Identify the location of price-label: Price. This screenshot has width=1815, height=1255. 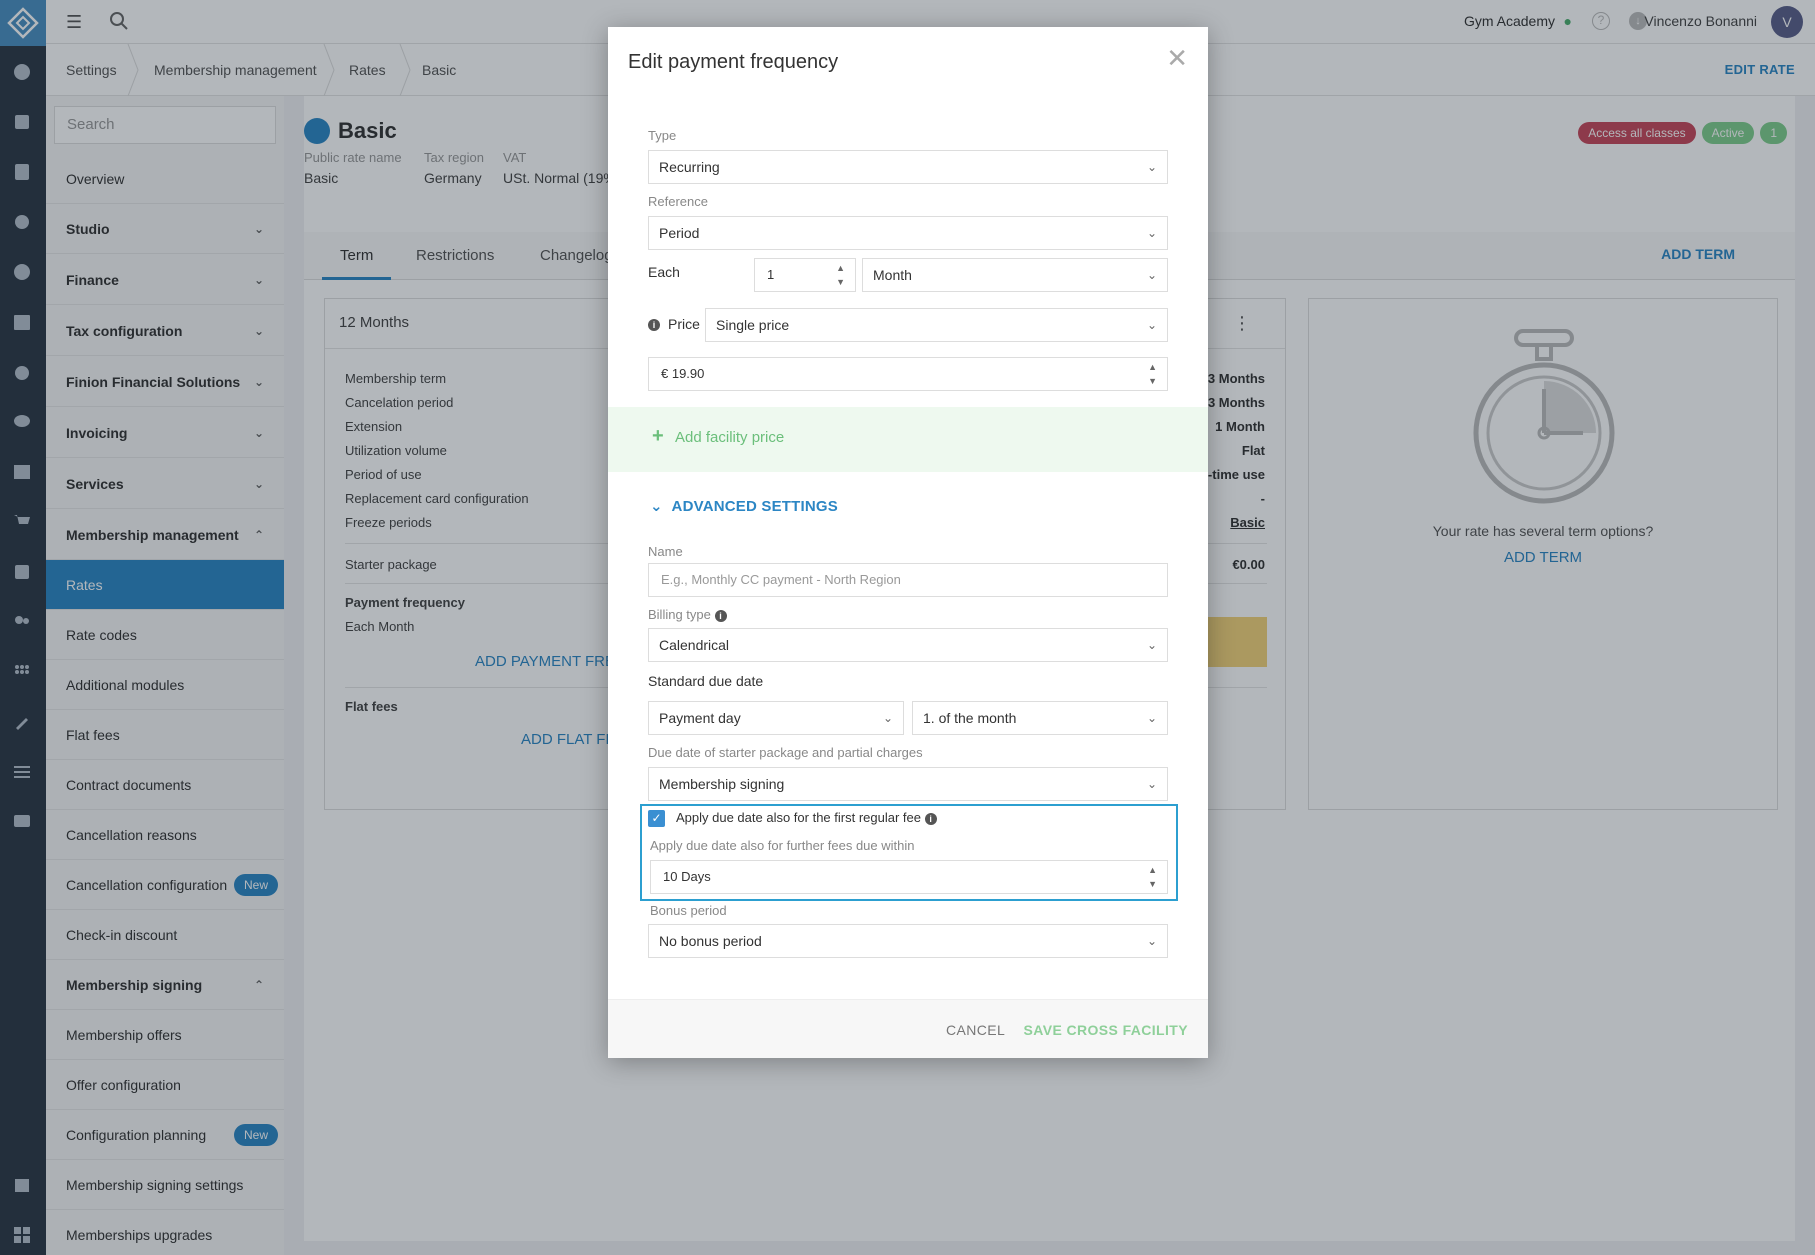
(684, 324).